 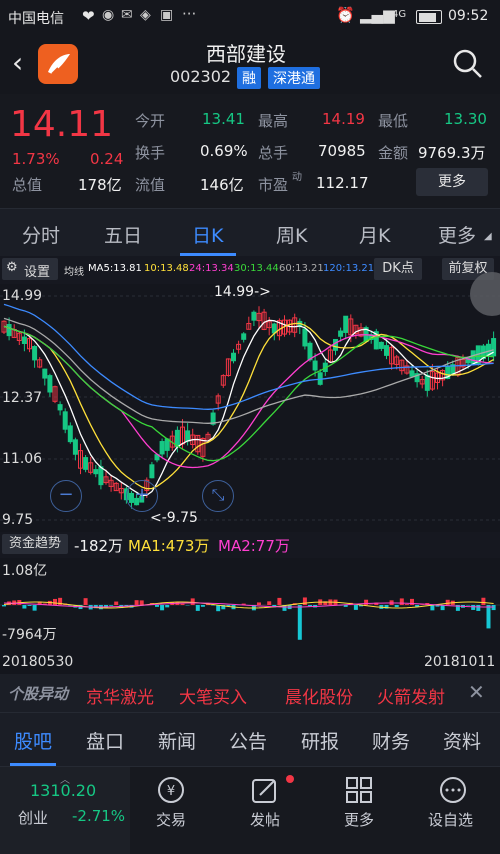 I want to click on y-tick-min: 9.75, so click(x=17, y=520).